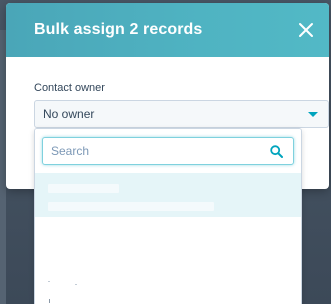  I want to click on search-input, so click(151, 151).